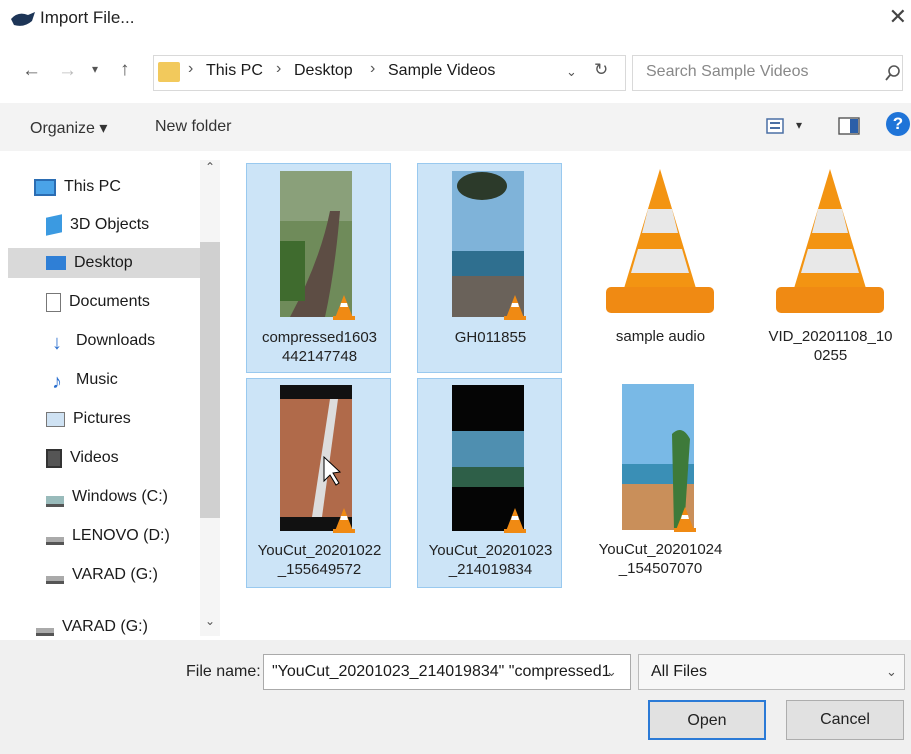 The image size is (911, 754). I want to click on breadcrumb-this-pc: This PC, so click(234, 71).